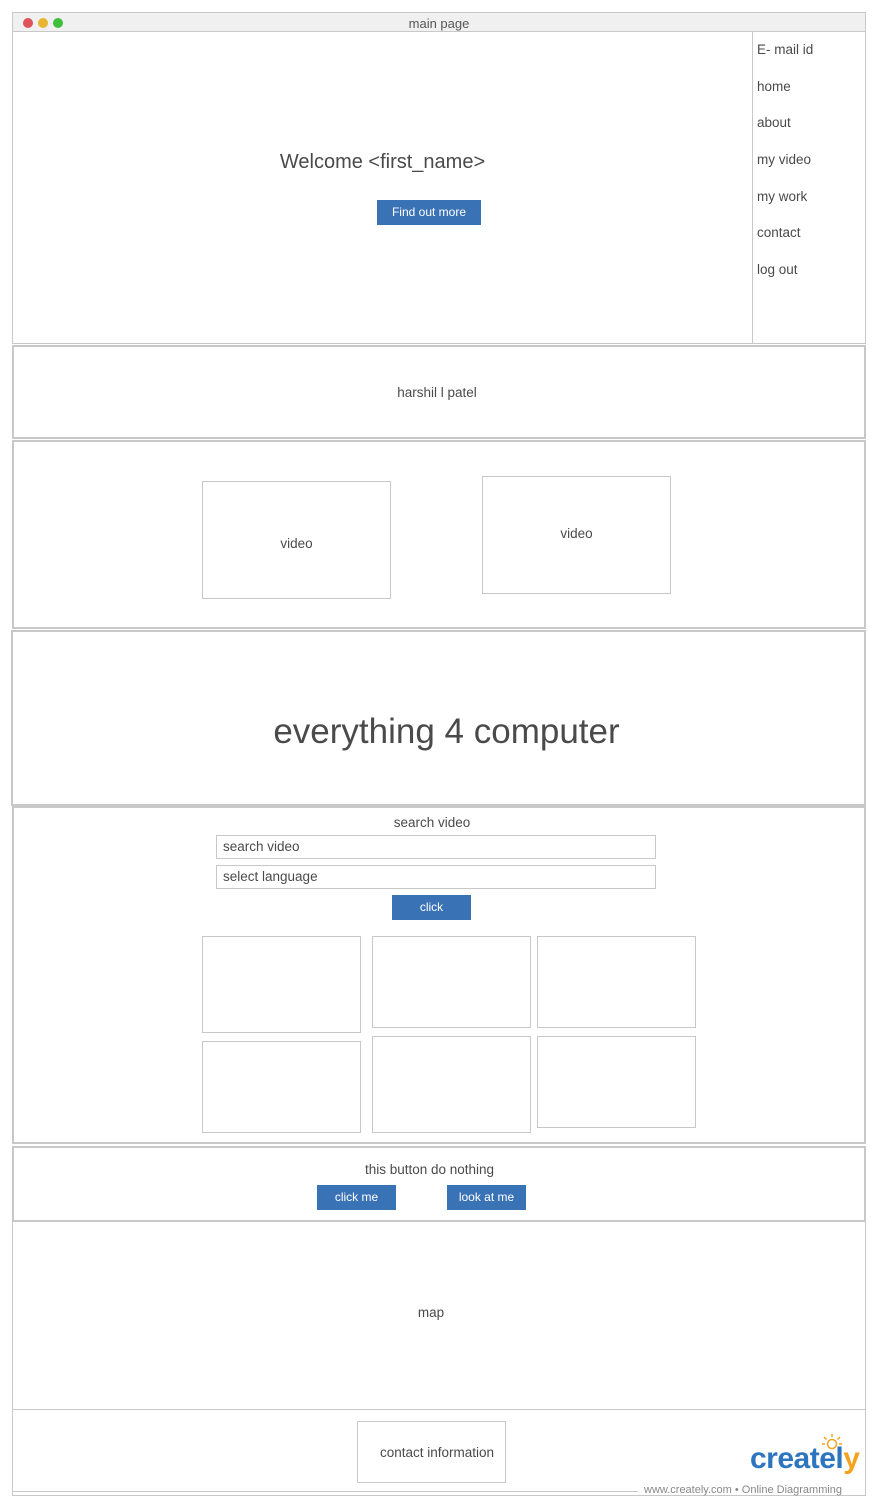  Describe the element at coordinates (784, 159) in the screenshot. I see `sidebar-item-my-video: my video` at that location.